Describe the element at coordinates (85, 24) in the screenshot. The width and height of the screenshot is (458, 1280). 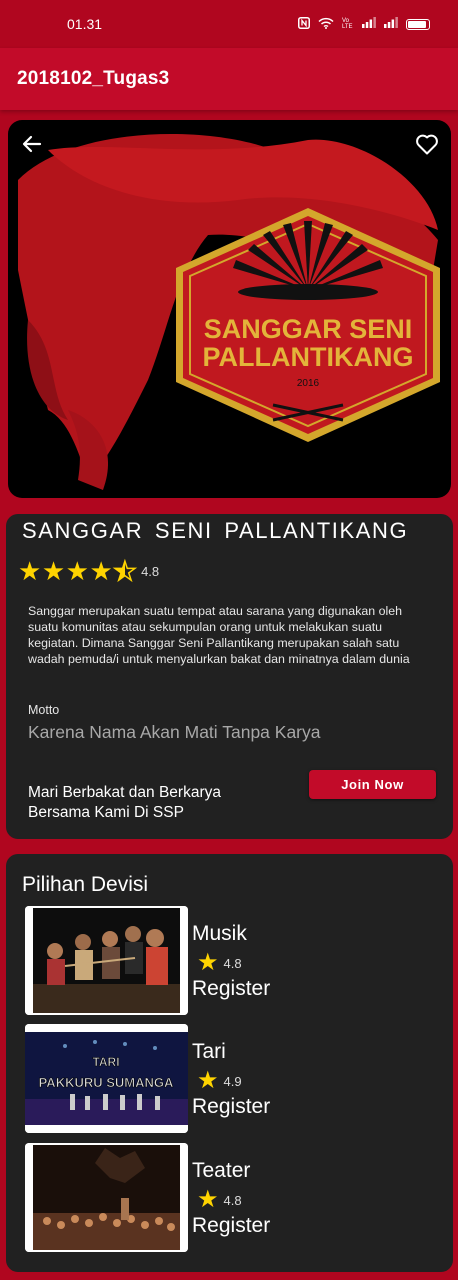
I see `status-time: 01.31` at that location.